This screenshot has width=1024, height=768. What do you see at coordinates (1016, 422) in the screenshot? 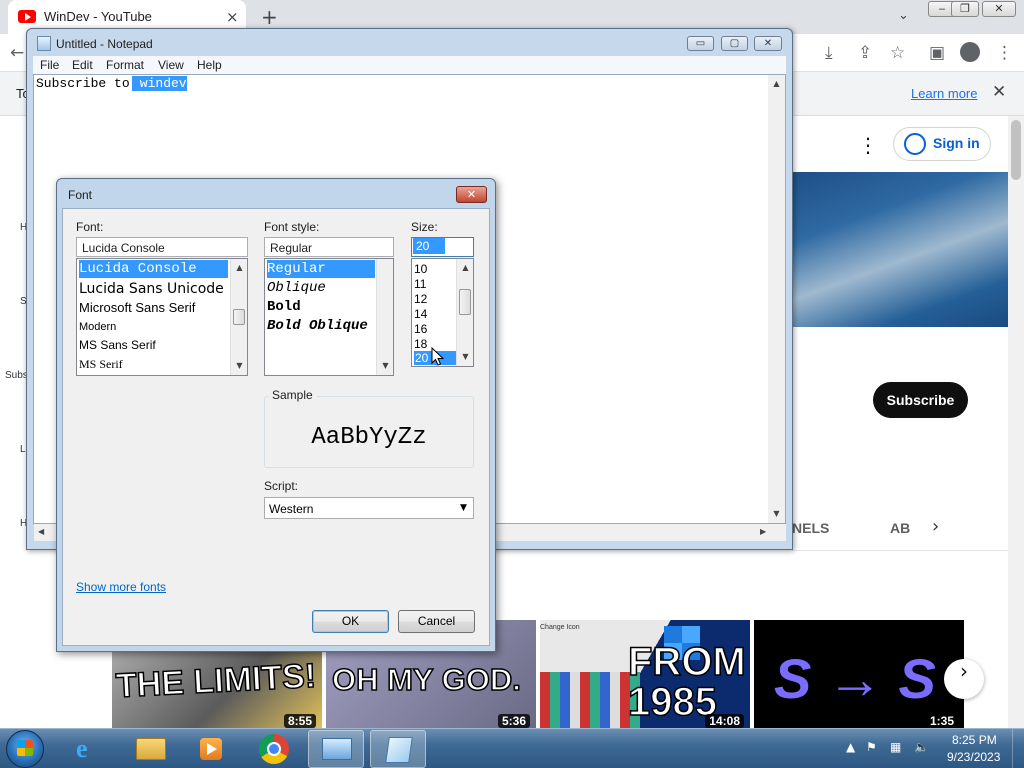
I see `page-scrollbar` at bounding box center [1016, 422].